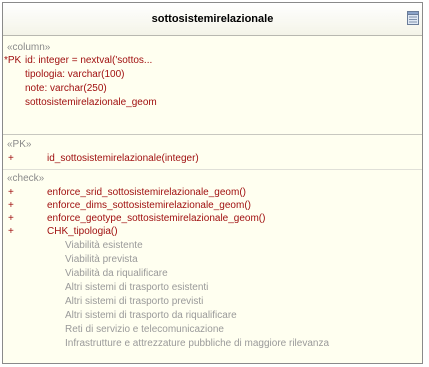  Describe the element at coordinates (134, 301) in the screenshot. I see `check-value: Altri sistemi di trasporto previsti` at that location.